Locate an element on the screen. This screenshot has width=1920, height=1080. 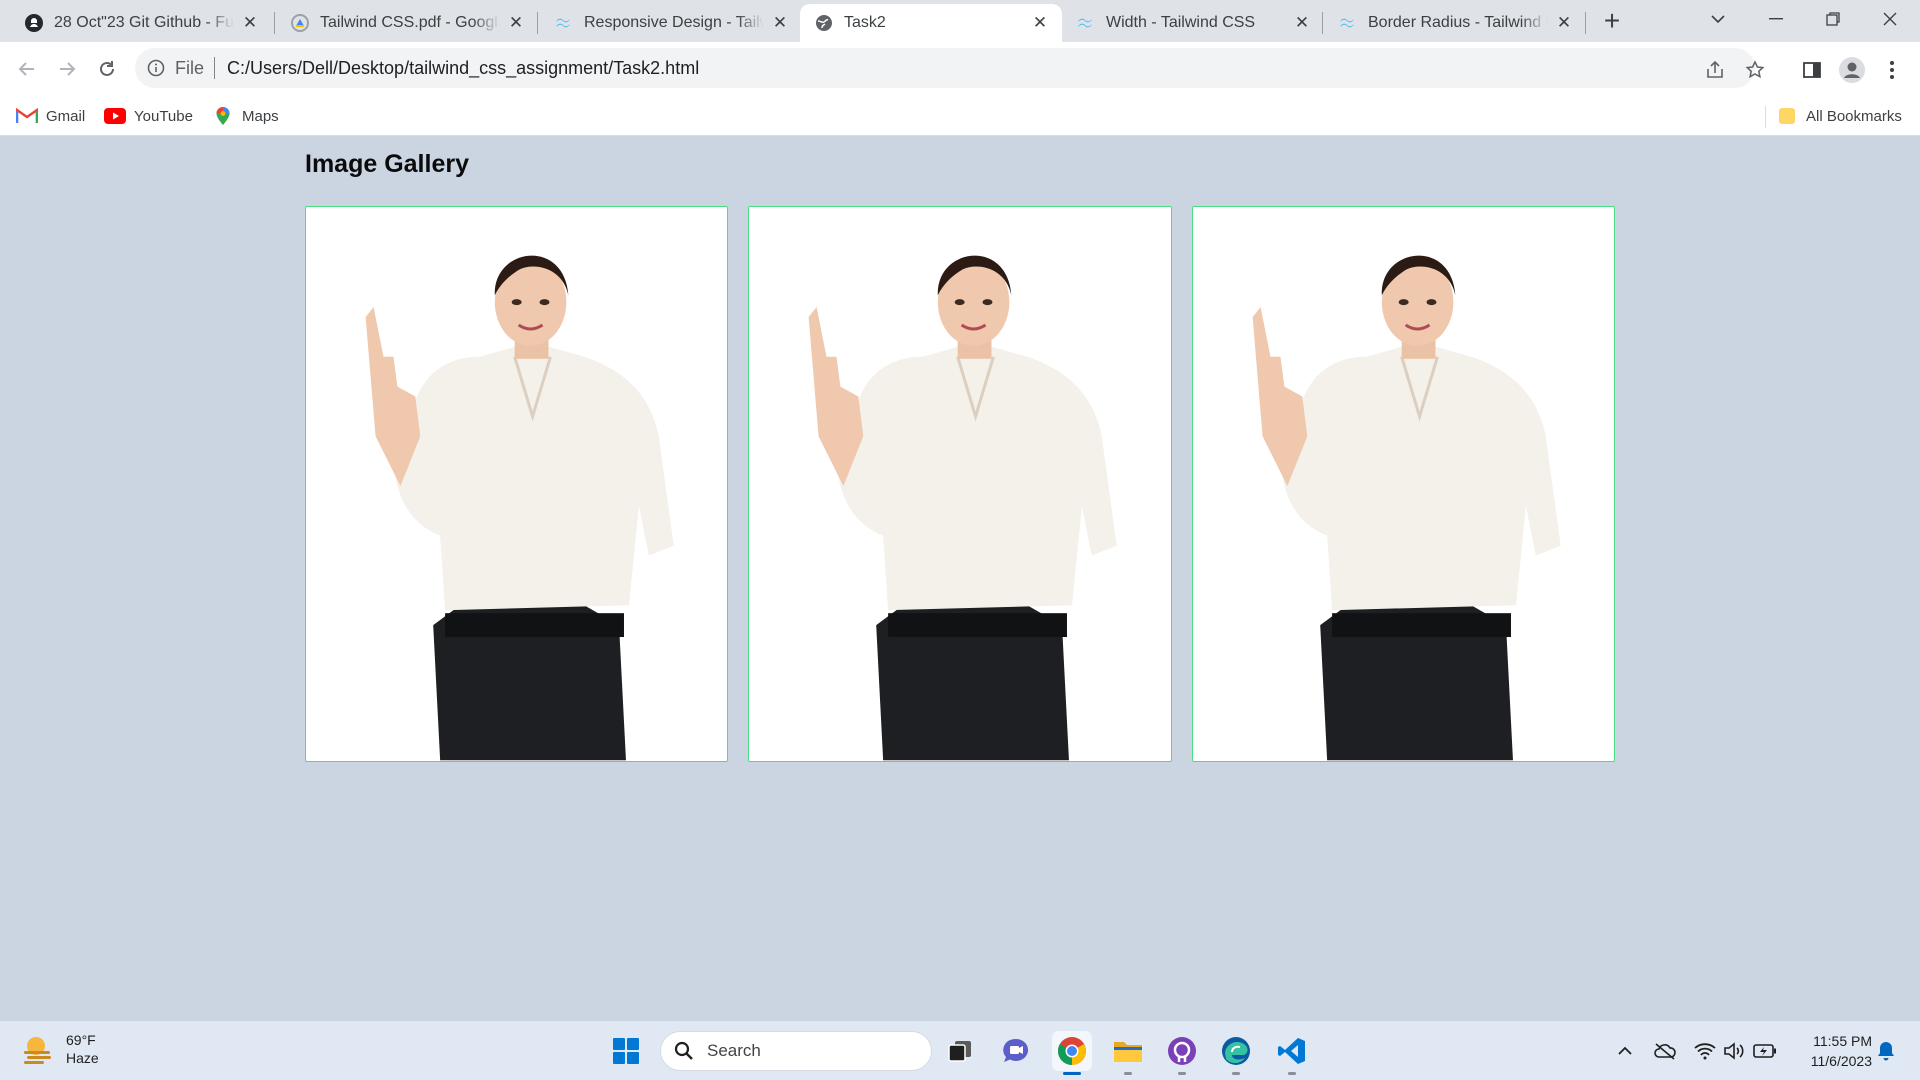
profile-avatar-icon is located at coordinates (1852, 70).